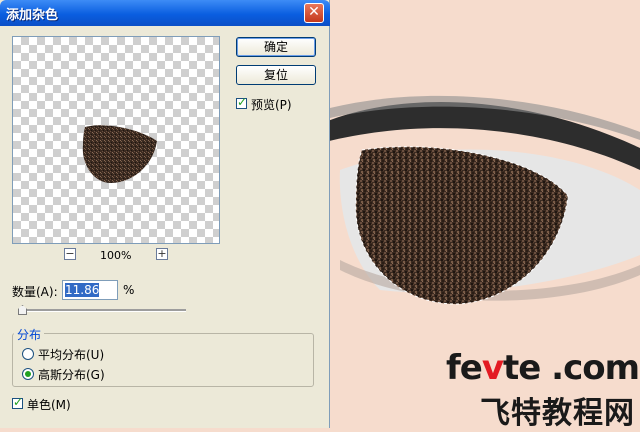  Describe the element at coordinates (165, 13) in the screenshot. I see `dialog-titlebar: 添加杂色 ✕` at that location.